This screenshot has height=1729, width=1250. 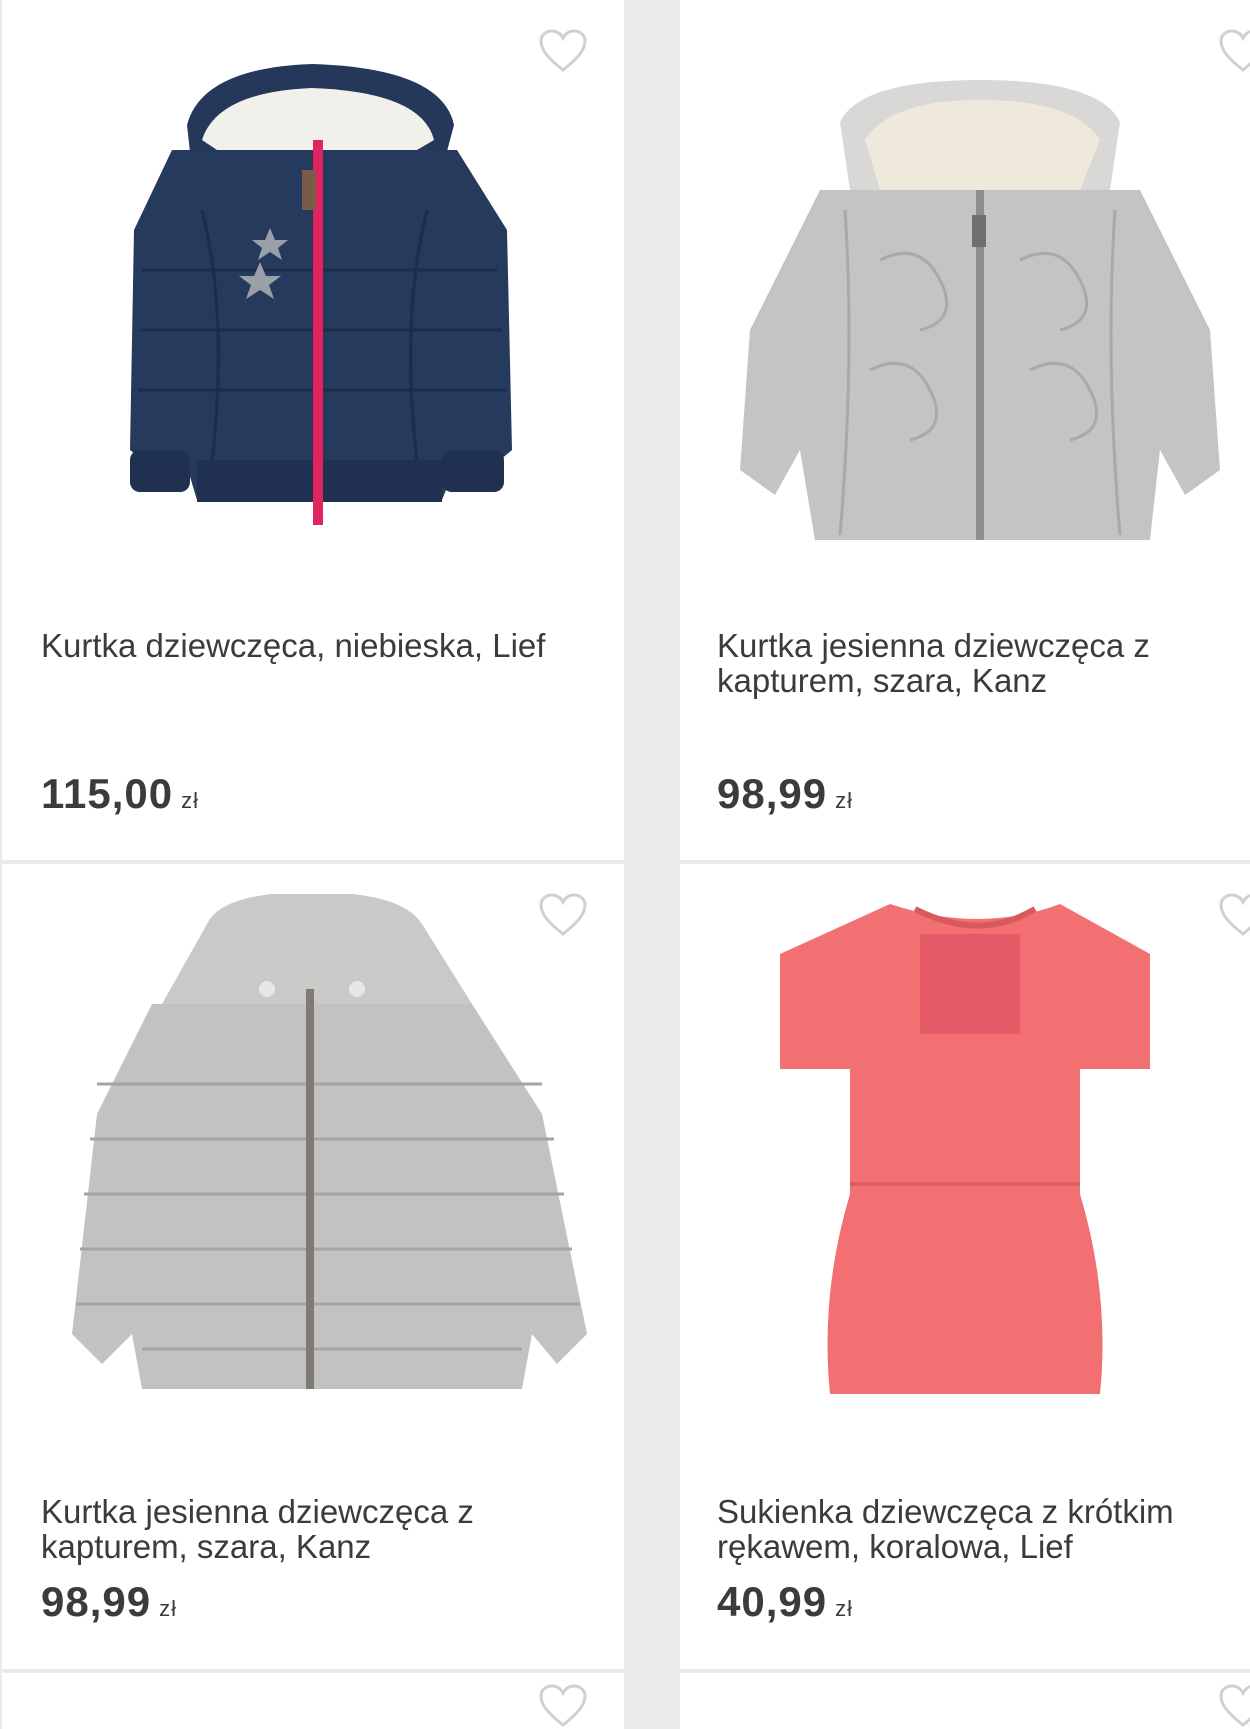 What do you see at coordinates (965, 1164) in the screenshot?
I see `product-image-coral-dress` at bounding box center [965, 1164].